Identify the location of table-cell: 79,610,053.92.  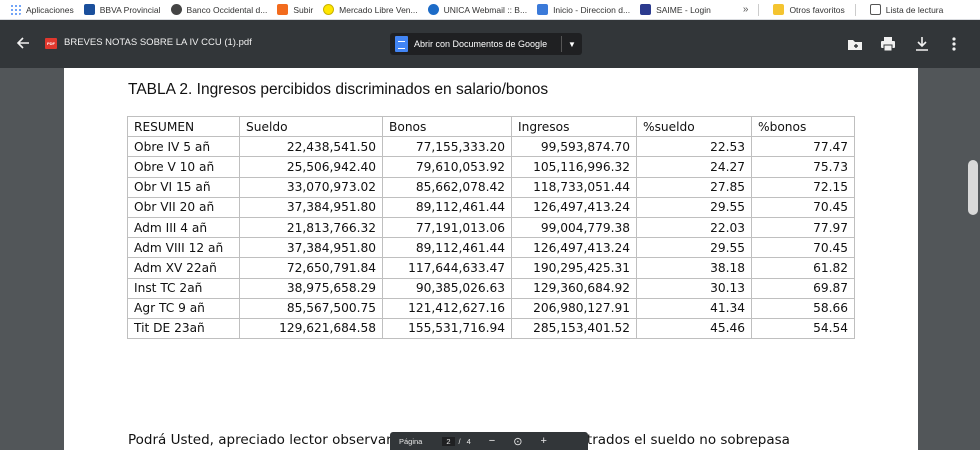
(447, 167).